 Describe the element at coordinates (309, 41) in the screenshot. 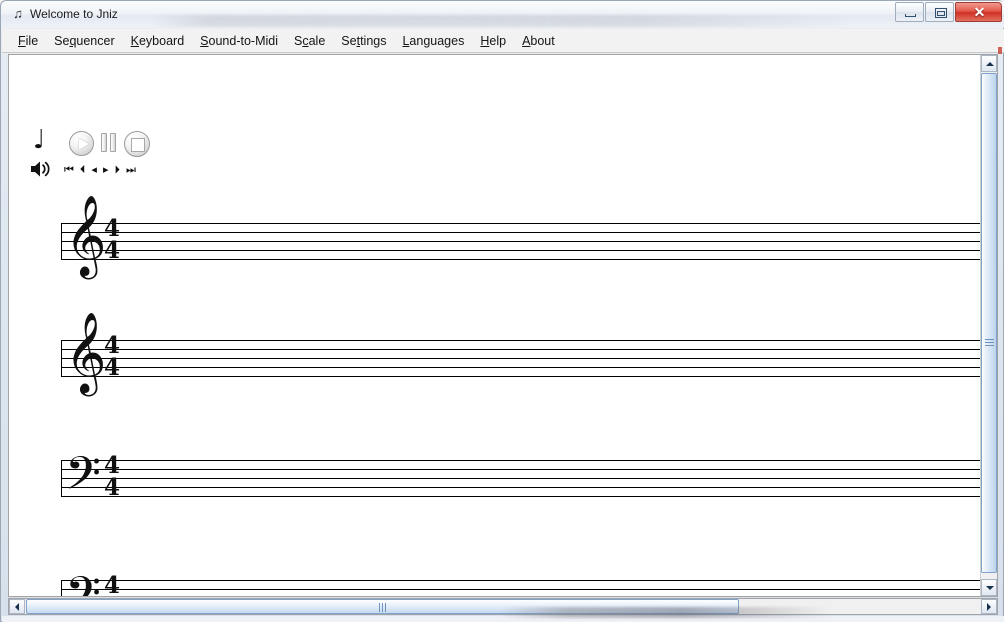

I see `menu-item-scale: Scale` at that location.